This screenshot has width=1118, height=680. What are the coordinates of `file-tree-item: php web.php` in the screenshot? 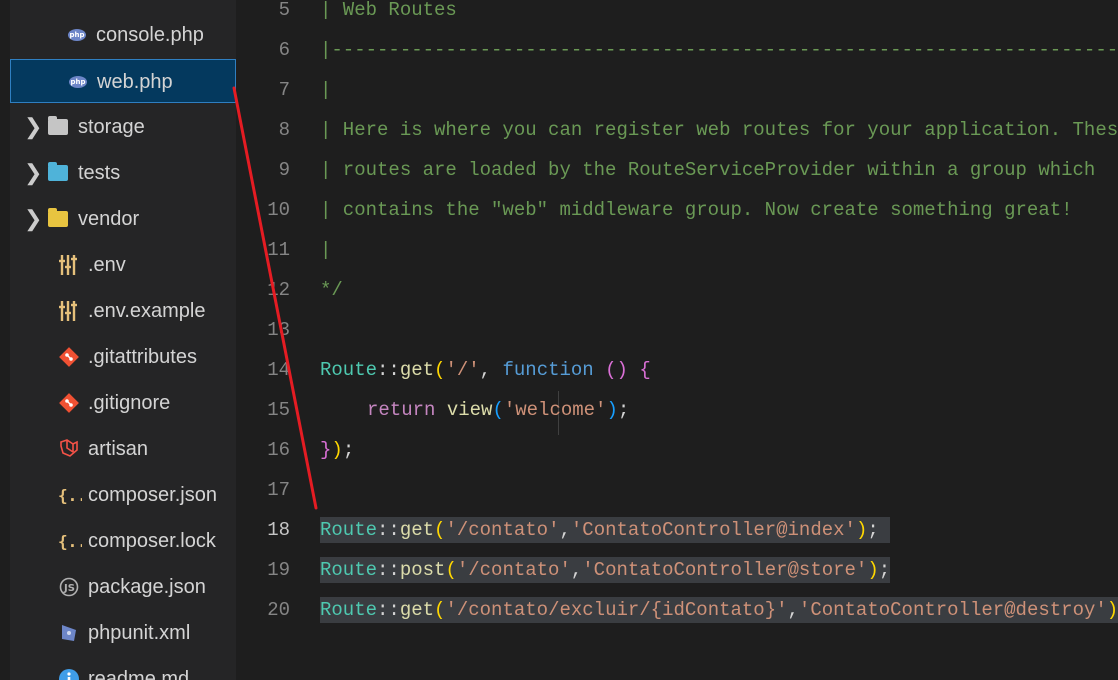 It's located at (123, 81).